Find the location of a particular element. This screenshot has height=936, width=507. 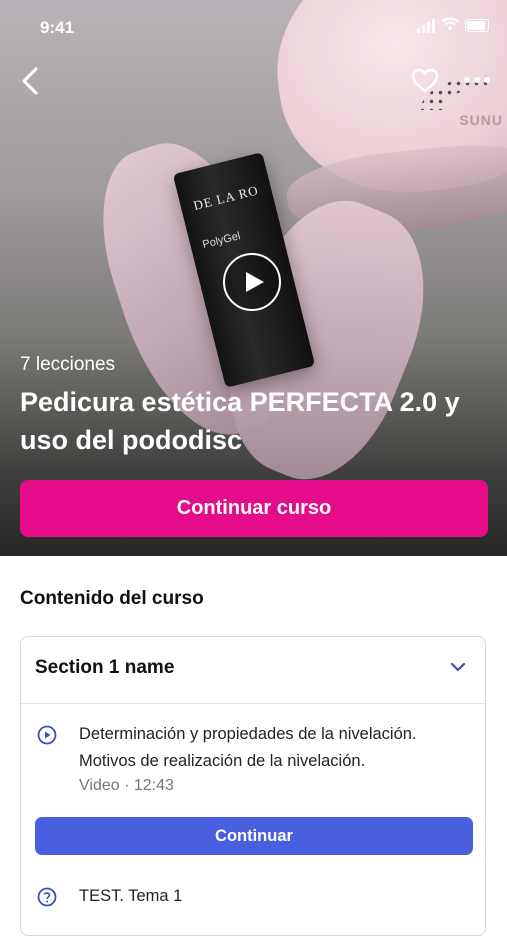

section-title: Section 1 name is located at coordinates (105, 667).